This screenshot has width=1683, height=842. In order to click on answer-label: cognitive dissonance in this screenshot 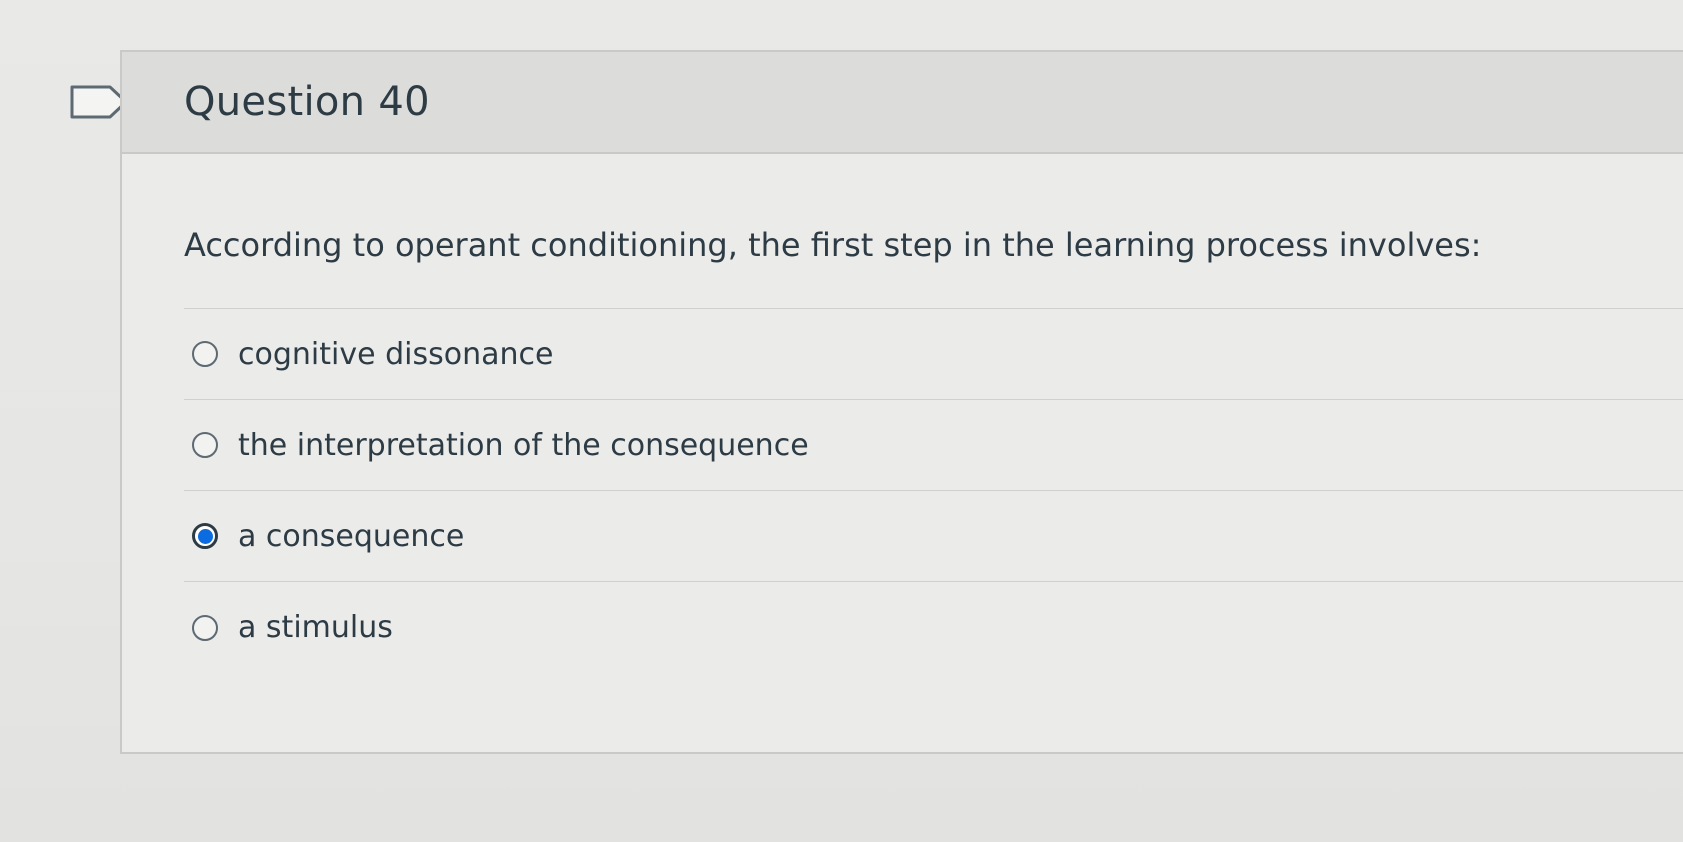, I will do `click(396, 354)`.